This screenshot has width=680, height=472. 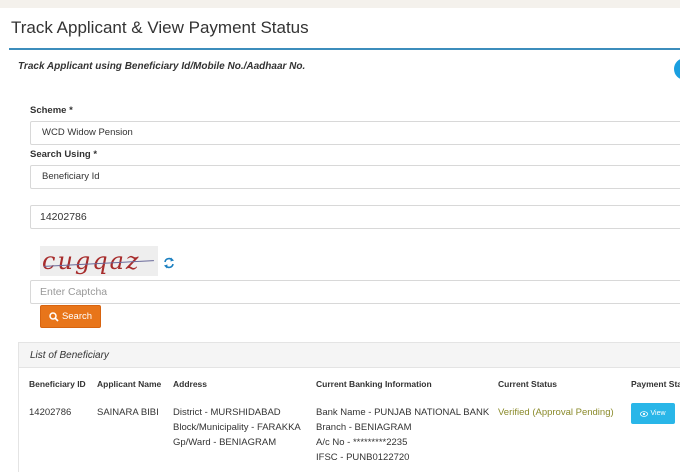 I want to click on help-button, so click(x=677, y=69).